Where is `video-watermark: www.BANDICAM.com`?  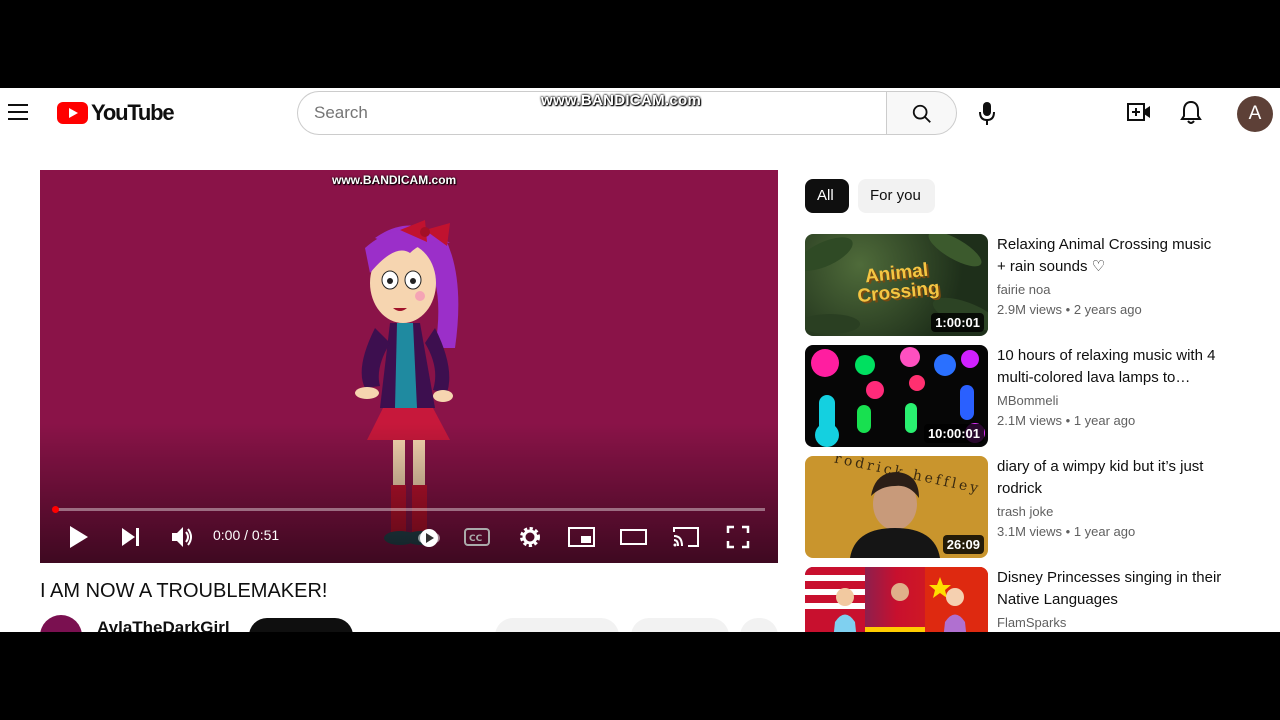
video-watermark: www.BANDICAM.com is located at coordinates (394, 180).